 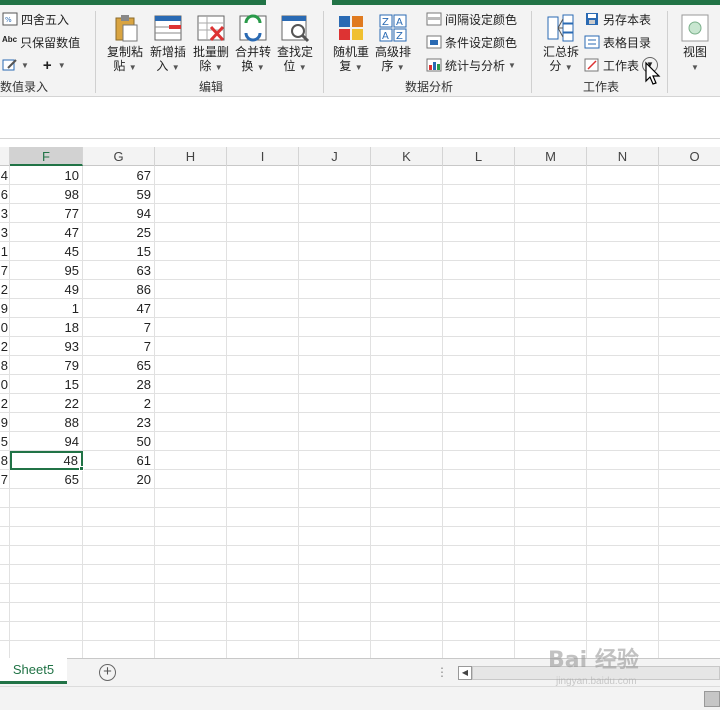 What do you see at coordinates (5, 251) in the screenshot?
I see `cell-e: 1` at bounding box center [5, 251].